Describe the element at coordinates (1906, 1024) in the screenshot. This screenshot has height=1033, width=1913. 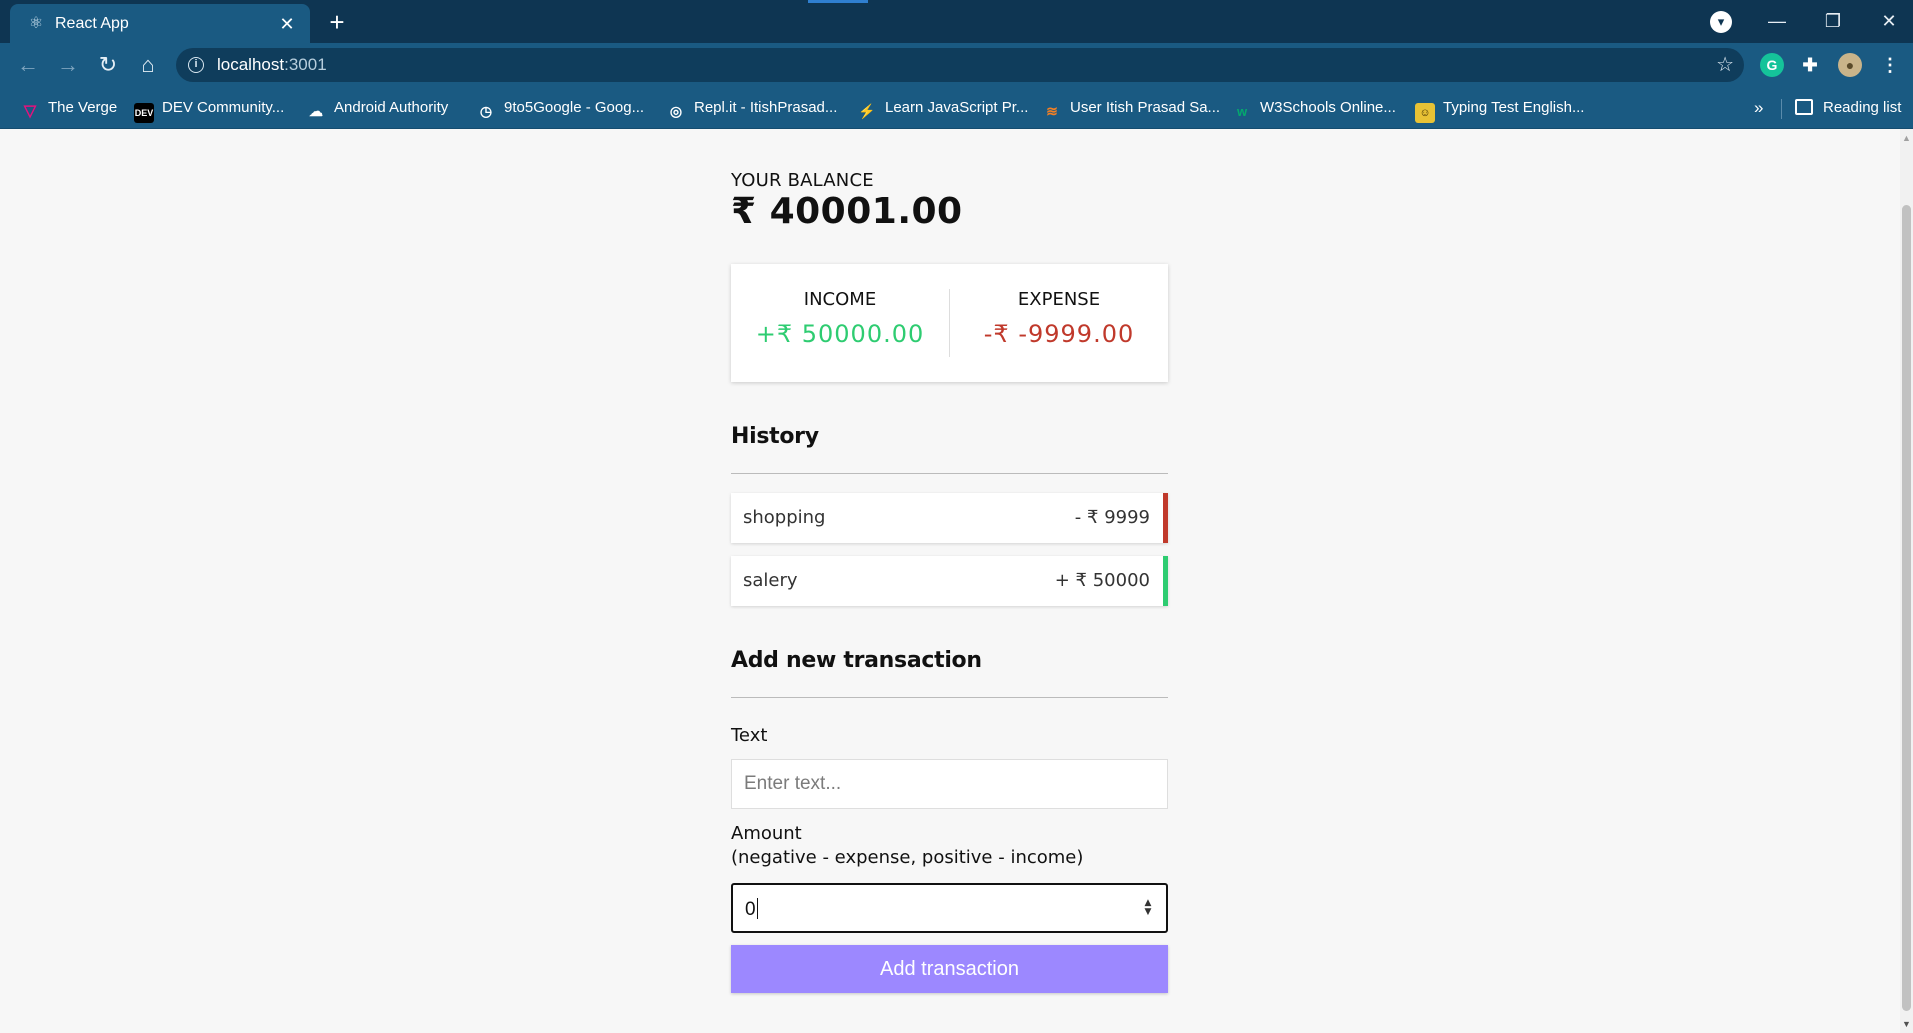
I see `scroll-down-icon: ▼` at that location.